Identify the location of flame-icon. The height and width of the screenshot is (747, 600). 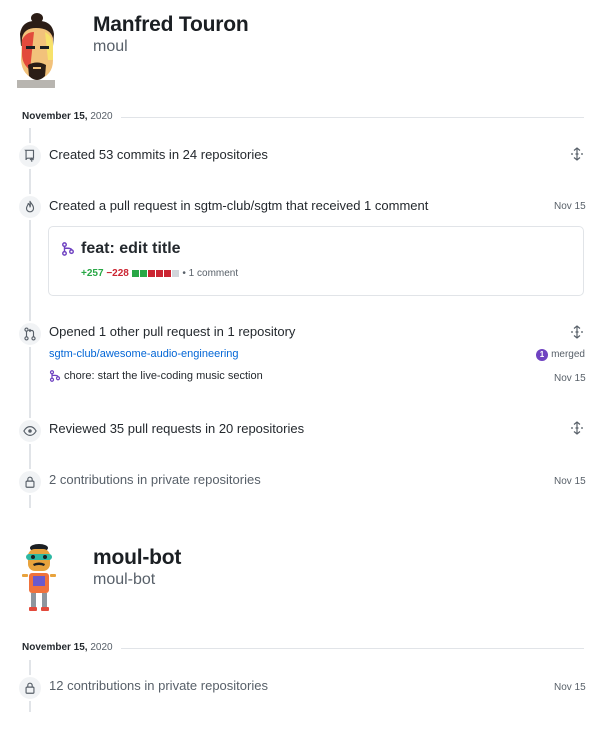
(30, 206).